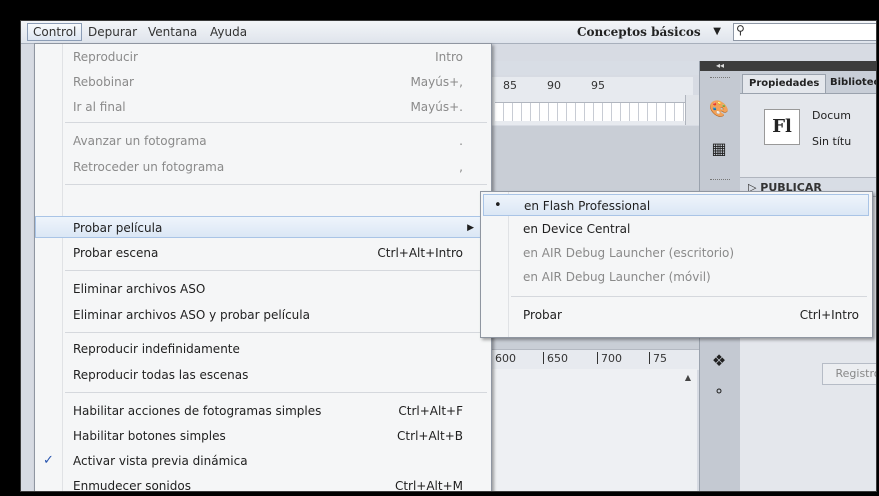  I want to click on document-name: Sin títu, so click(832, 141).